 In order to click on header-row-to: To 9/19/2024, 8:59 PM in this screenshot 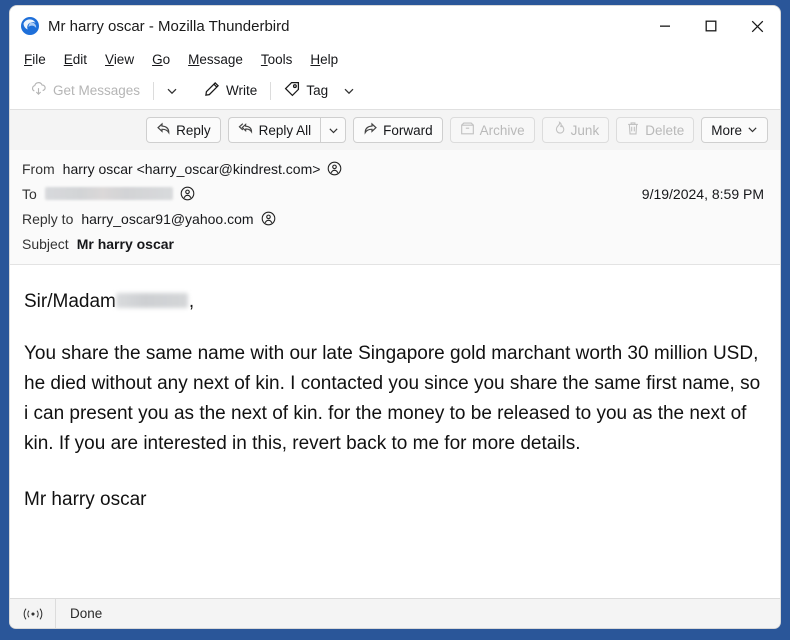, I will do `click(395, 193)`.